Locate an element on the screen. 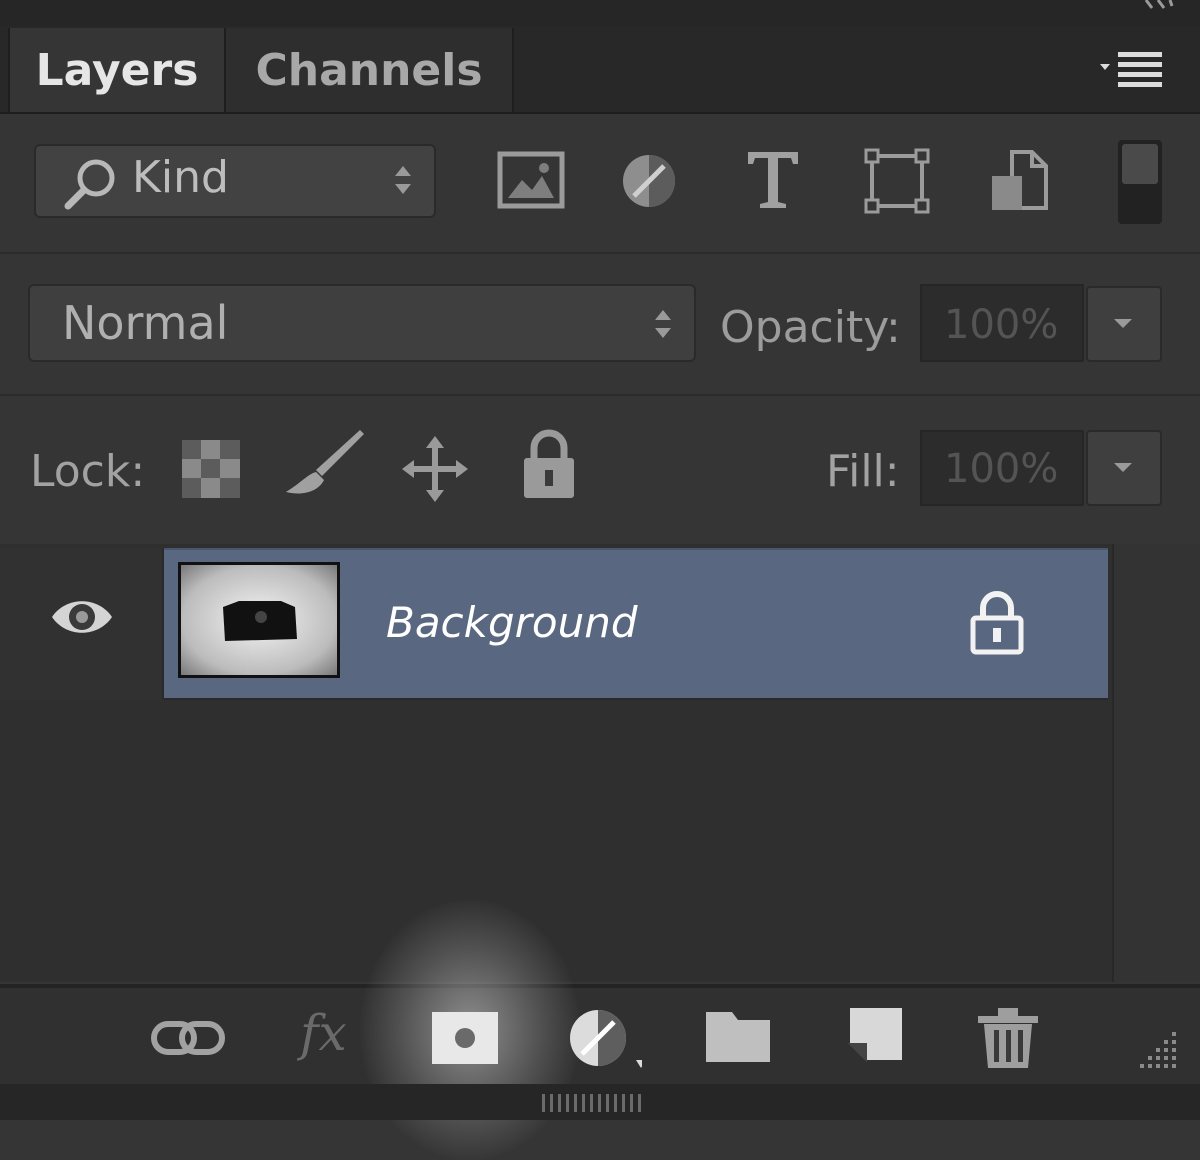  drag-handle-icon is located at coordinates (593, 1103).